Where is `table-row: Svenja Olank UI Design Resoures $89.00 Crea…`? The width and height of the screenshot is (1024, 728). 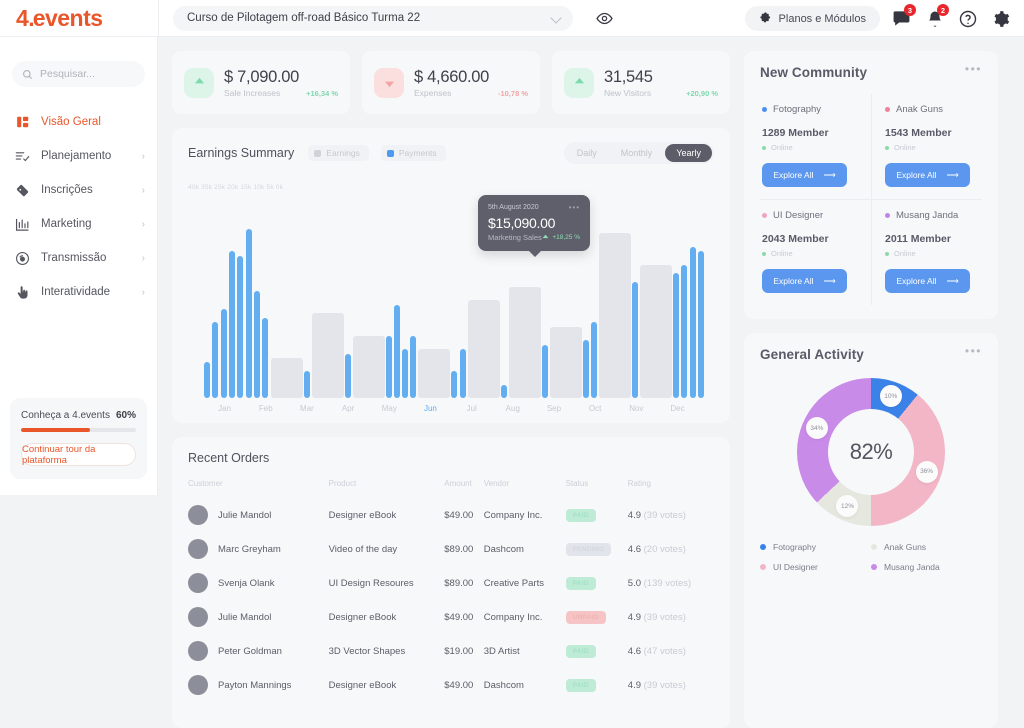 table-row: Svenja Olank UI Design Resoures $89.00 Crea… is located at coordinates (451, 583).